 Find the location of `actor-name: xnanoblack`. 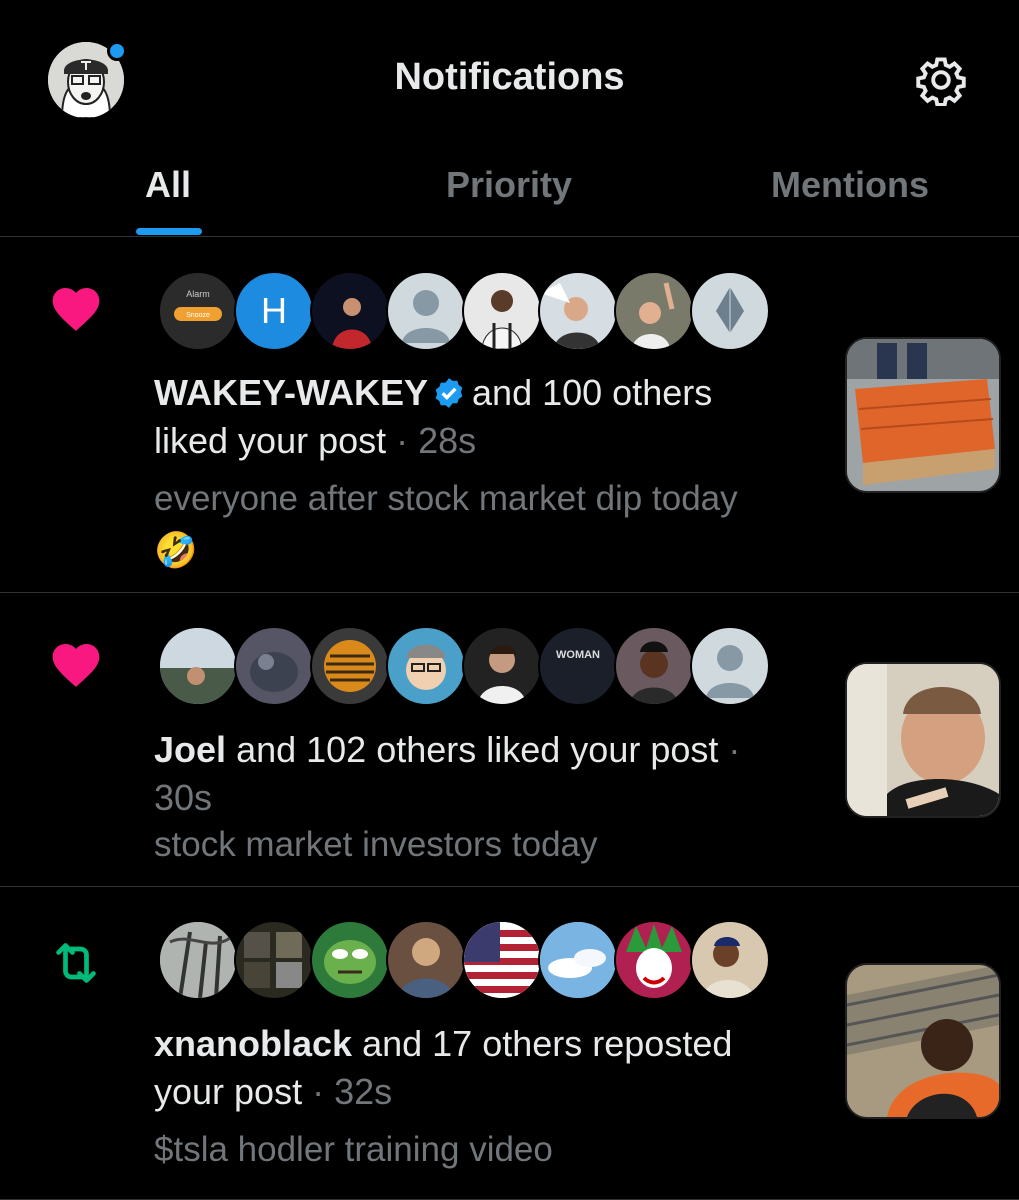

actor-name: xnanoblack is located at coordinates (253, 1043).